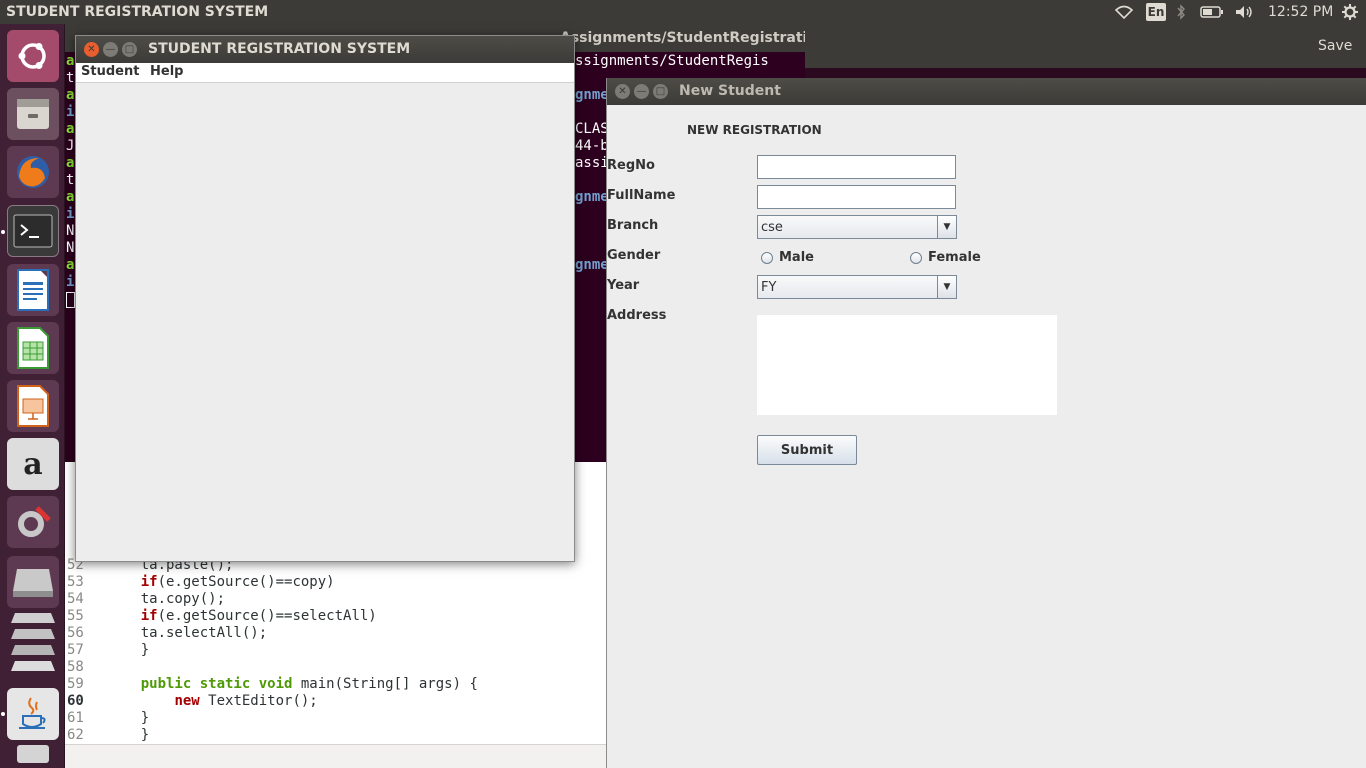 The height and width of the screenshot is (768, 1366). I want to click on terminal-title: Assignments/StudentRegistratior, so click(692, 38).